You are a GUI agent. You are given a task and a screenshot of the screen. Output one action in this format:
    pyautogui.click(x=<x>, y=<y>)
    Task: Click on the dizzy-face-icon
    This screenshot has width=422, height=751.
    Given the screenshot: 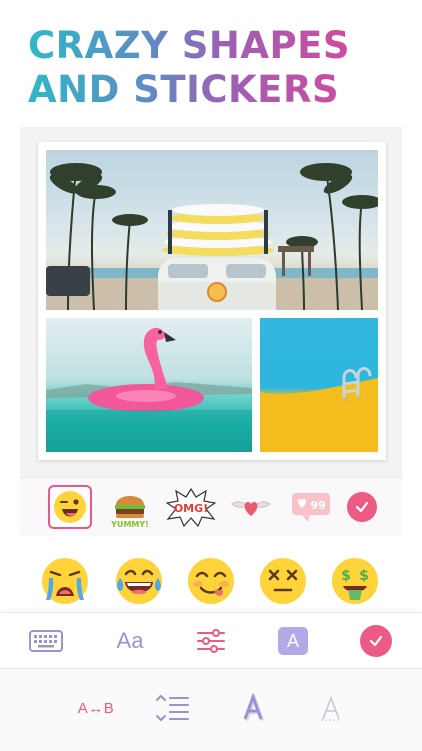 What is the action you would take?
    pyautogui.click(x=283, y=581)
    